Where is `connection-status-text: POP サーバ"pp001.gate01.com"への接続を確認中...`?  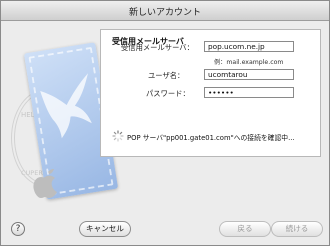 connection-status-text: POP サーバ"pp001.gate01.com"への接続を確認中... is located at coordinates (211, 138).